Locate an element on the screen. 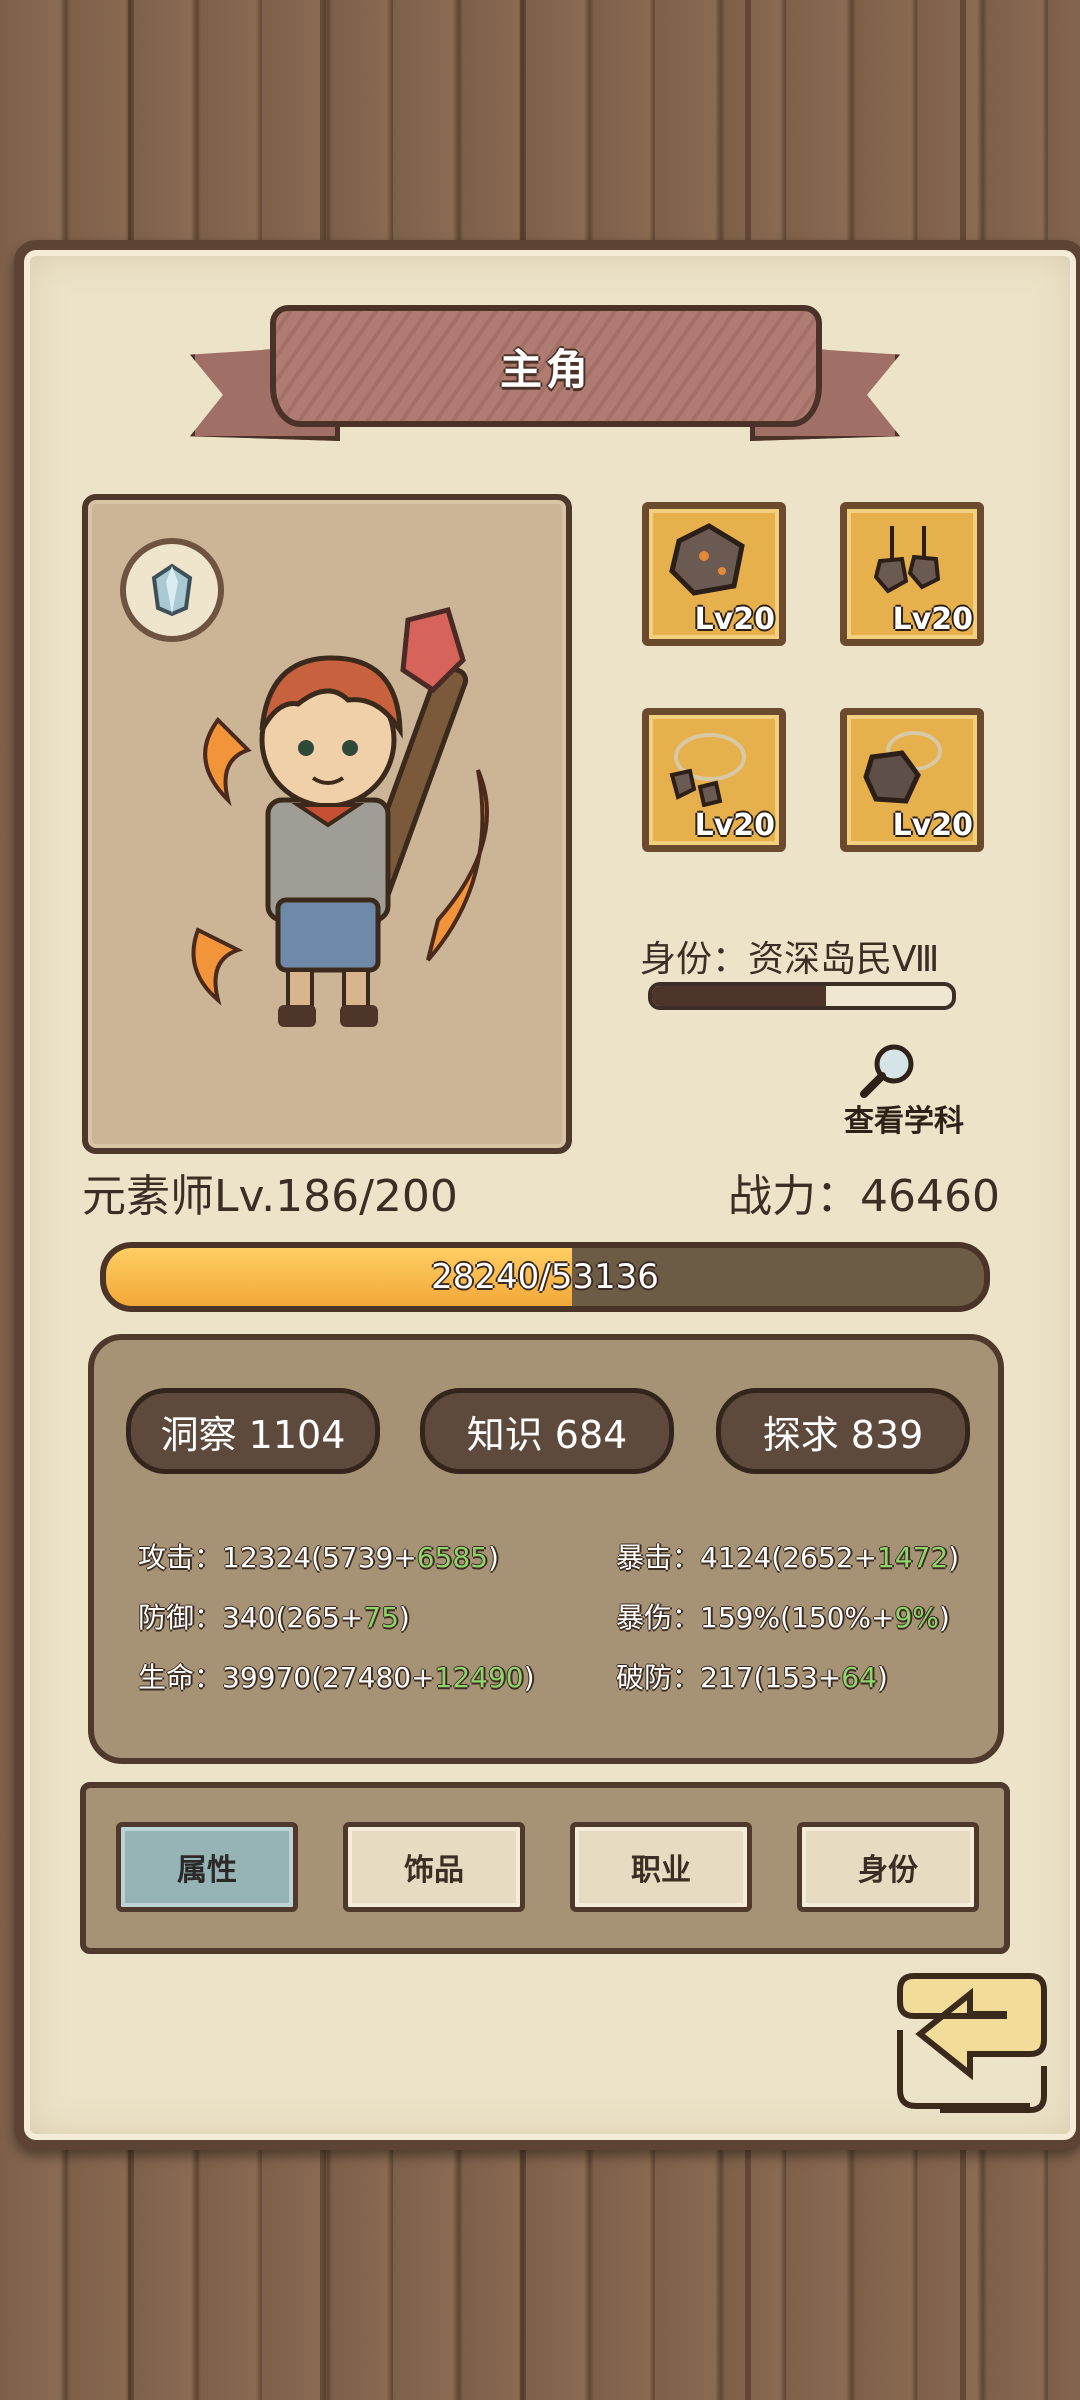 This screenshot has height=2400, width=1080. identity-progress-bar is located at coordinates (802, 996).